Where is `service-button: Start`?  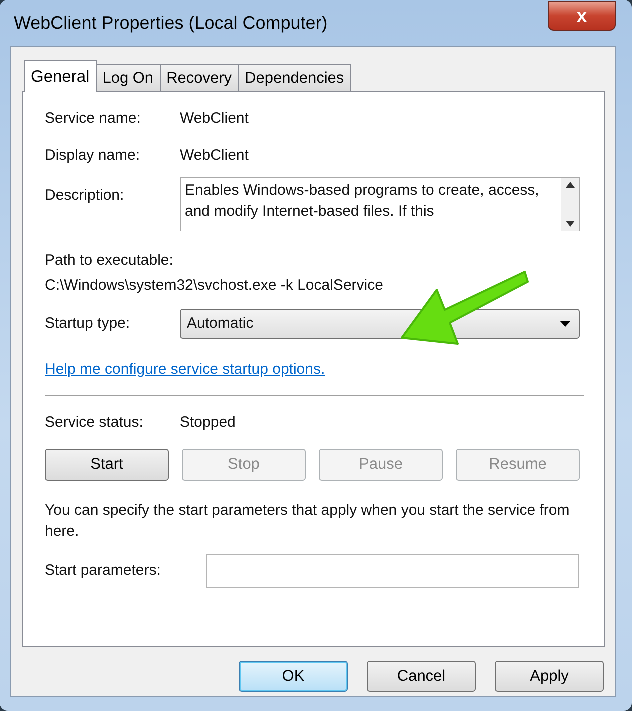 service-button: Start is located at coordinates (107, 465).